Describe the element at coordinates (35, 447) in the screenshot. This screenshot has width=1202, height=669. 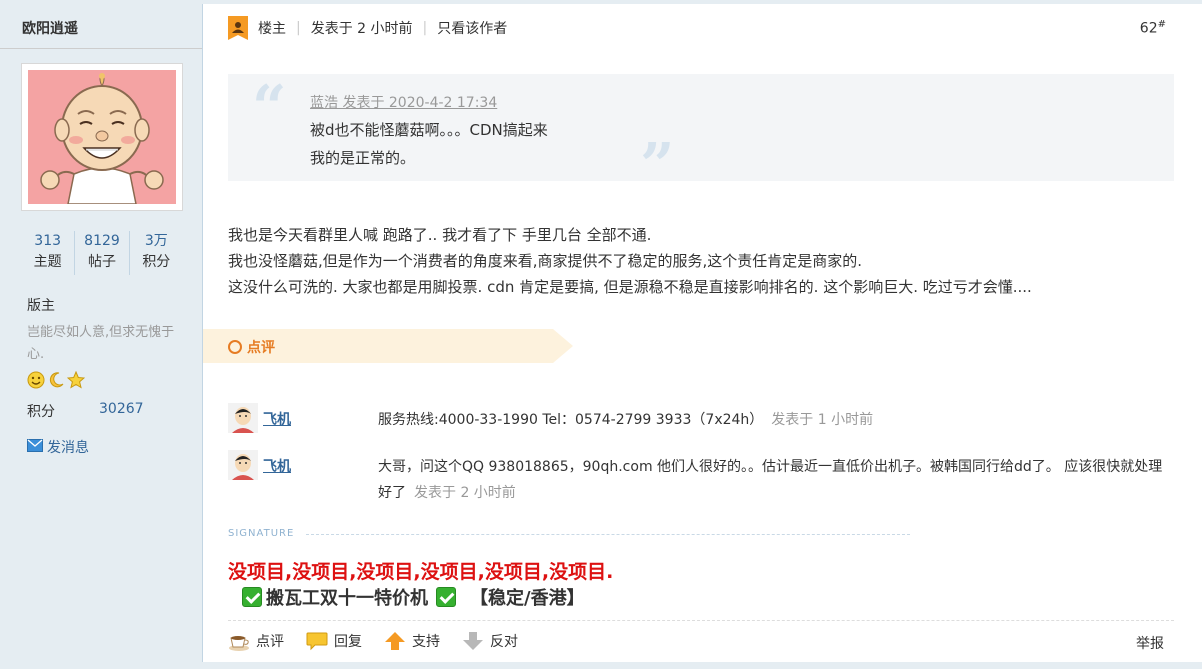
I see `envelope-icon` at that location.